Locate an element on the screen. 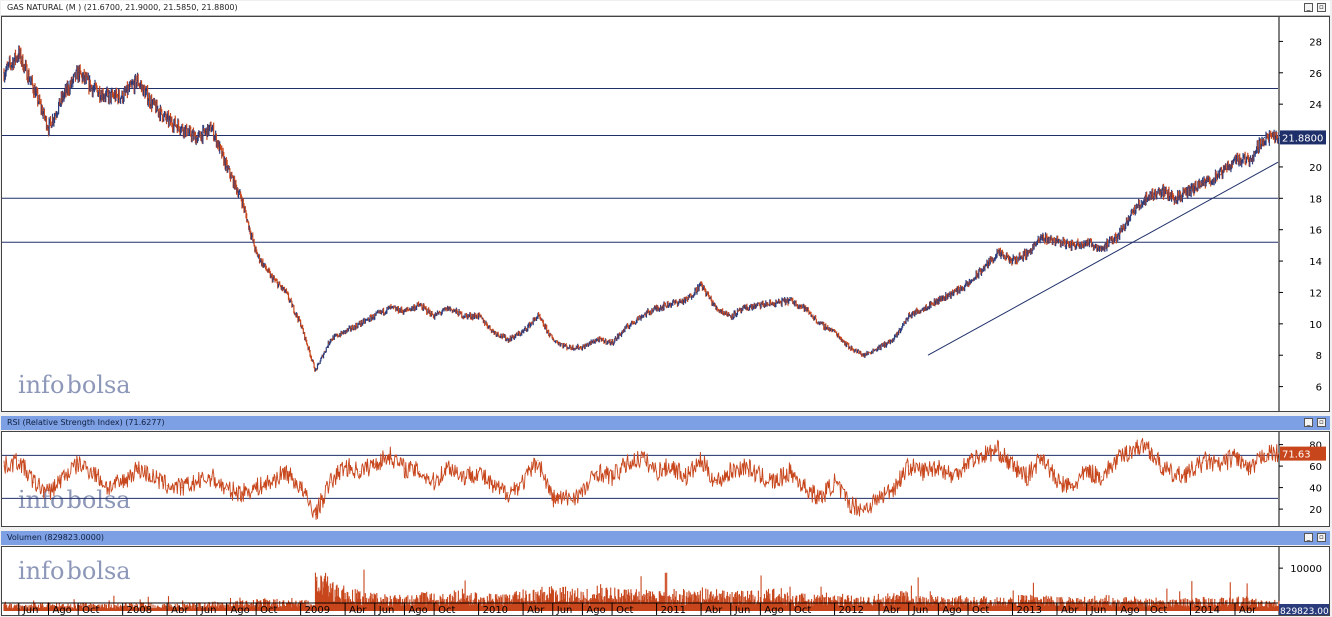  y-tick-label: 20 is located at coordinates (1315, 168).